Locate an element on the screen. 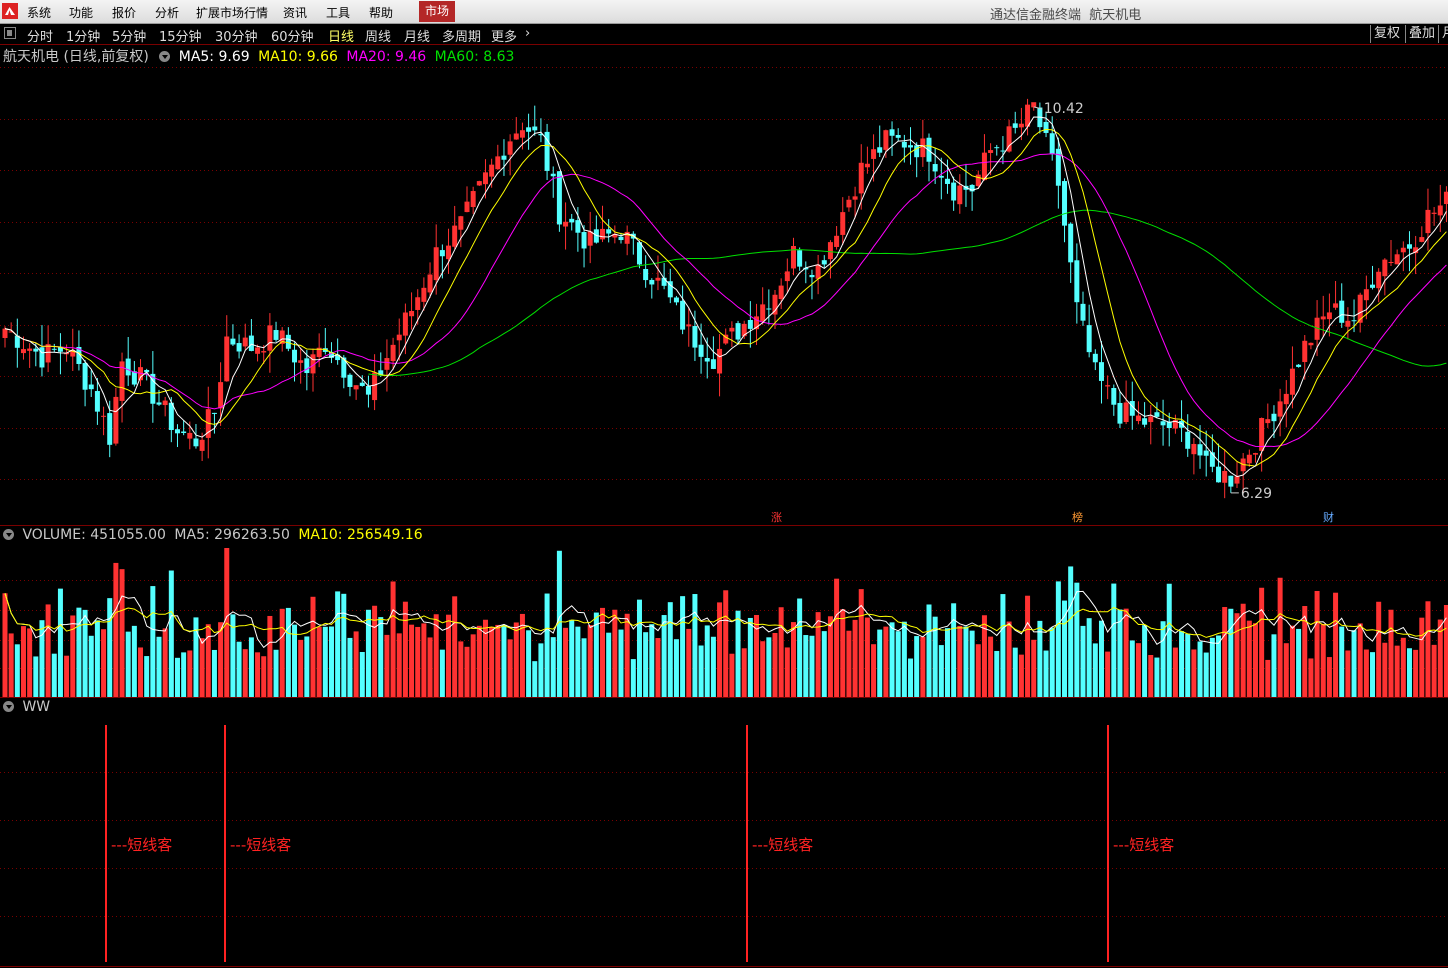 The image size is (1448, 968). high-price-label: 10.42 is located at coordinates (1064, 109).